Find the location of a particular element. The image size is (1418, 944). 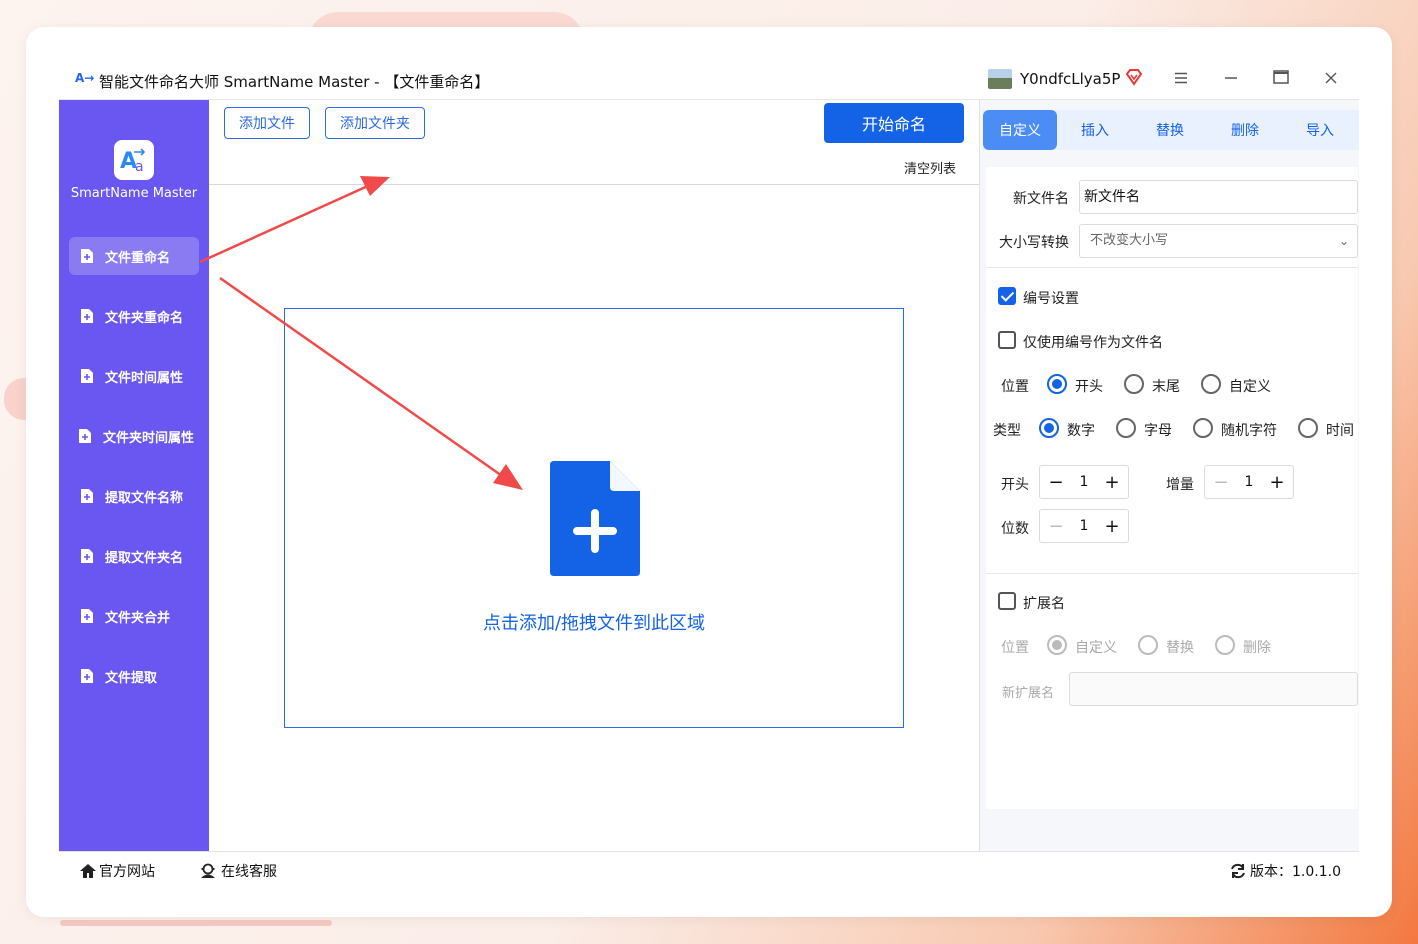

tab-insert: 插入 is located at coordinates (1095, 130).